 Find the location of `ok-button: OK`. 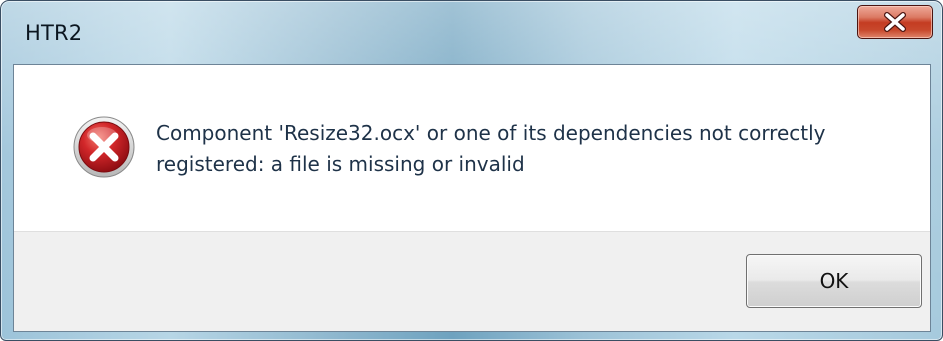

ok-button: OK is located at coordinates (834, 281).